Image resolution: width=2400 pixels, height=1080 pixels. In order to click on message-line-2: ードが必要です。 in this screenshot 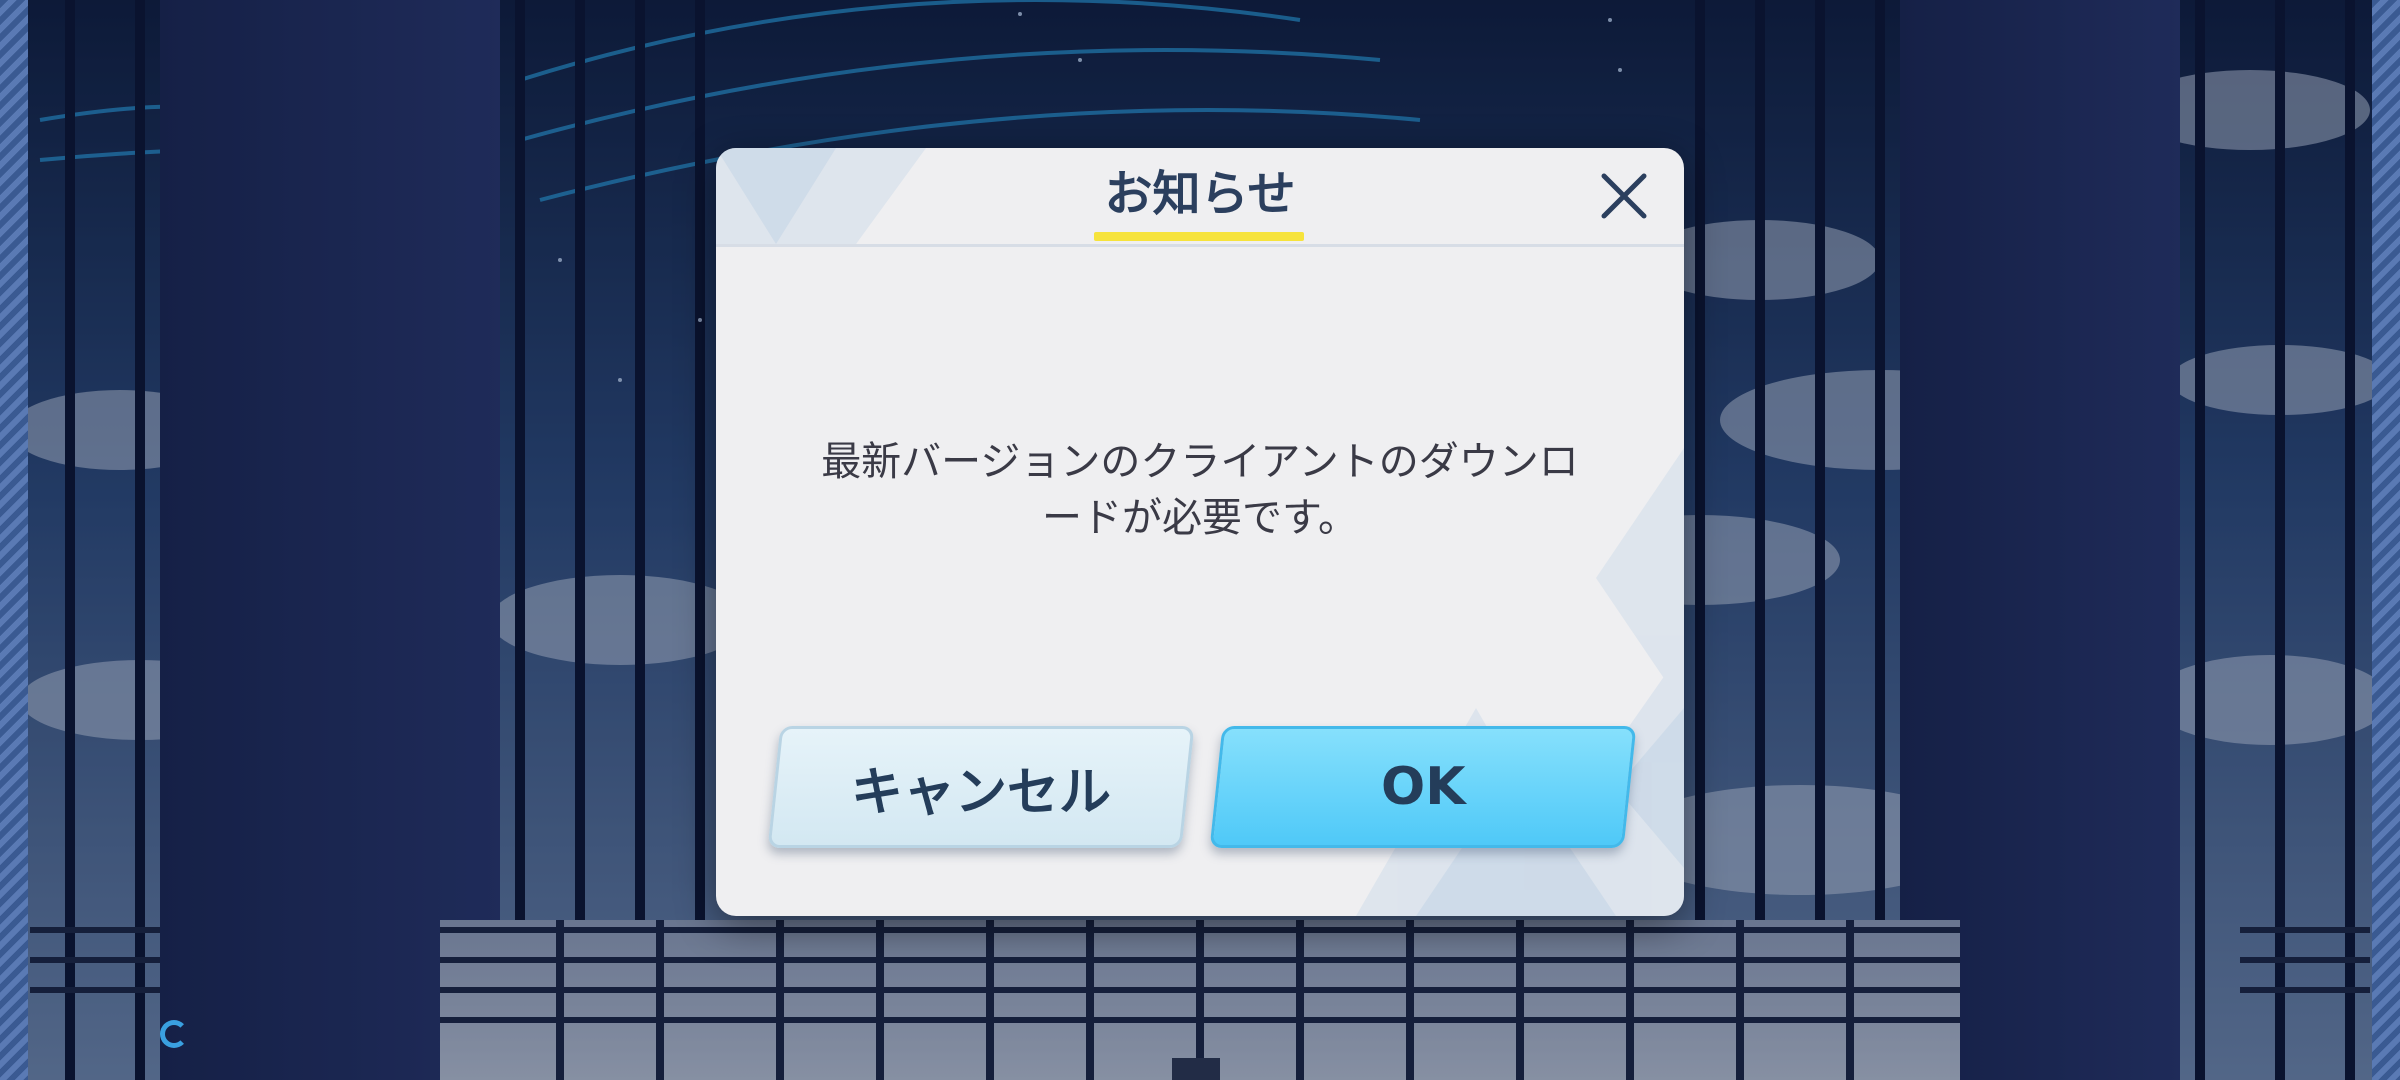, I will do `click(1200, 518)`.